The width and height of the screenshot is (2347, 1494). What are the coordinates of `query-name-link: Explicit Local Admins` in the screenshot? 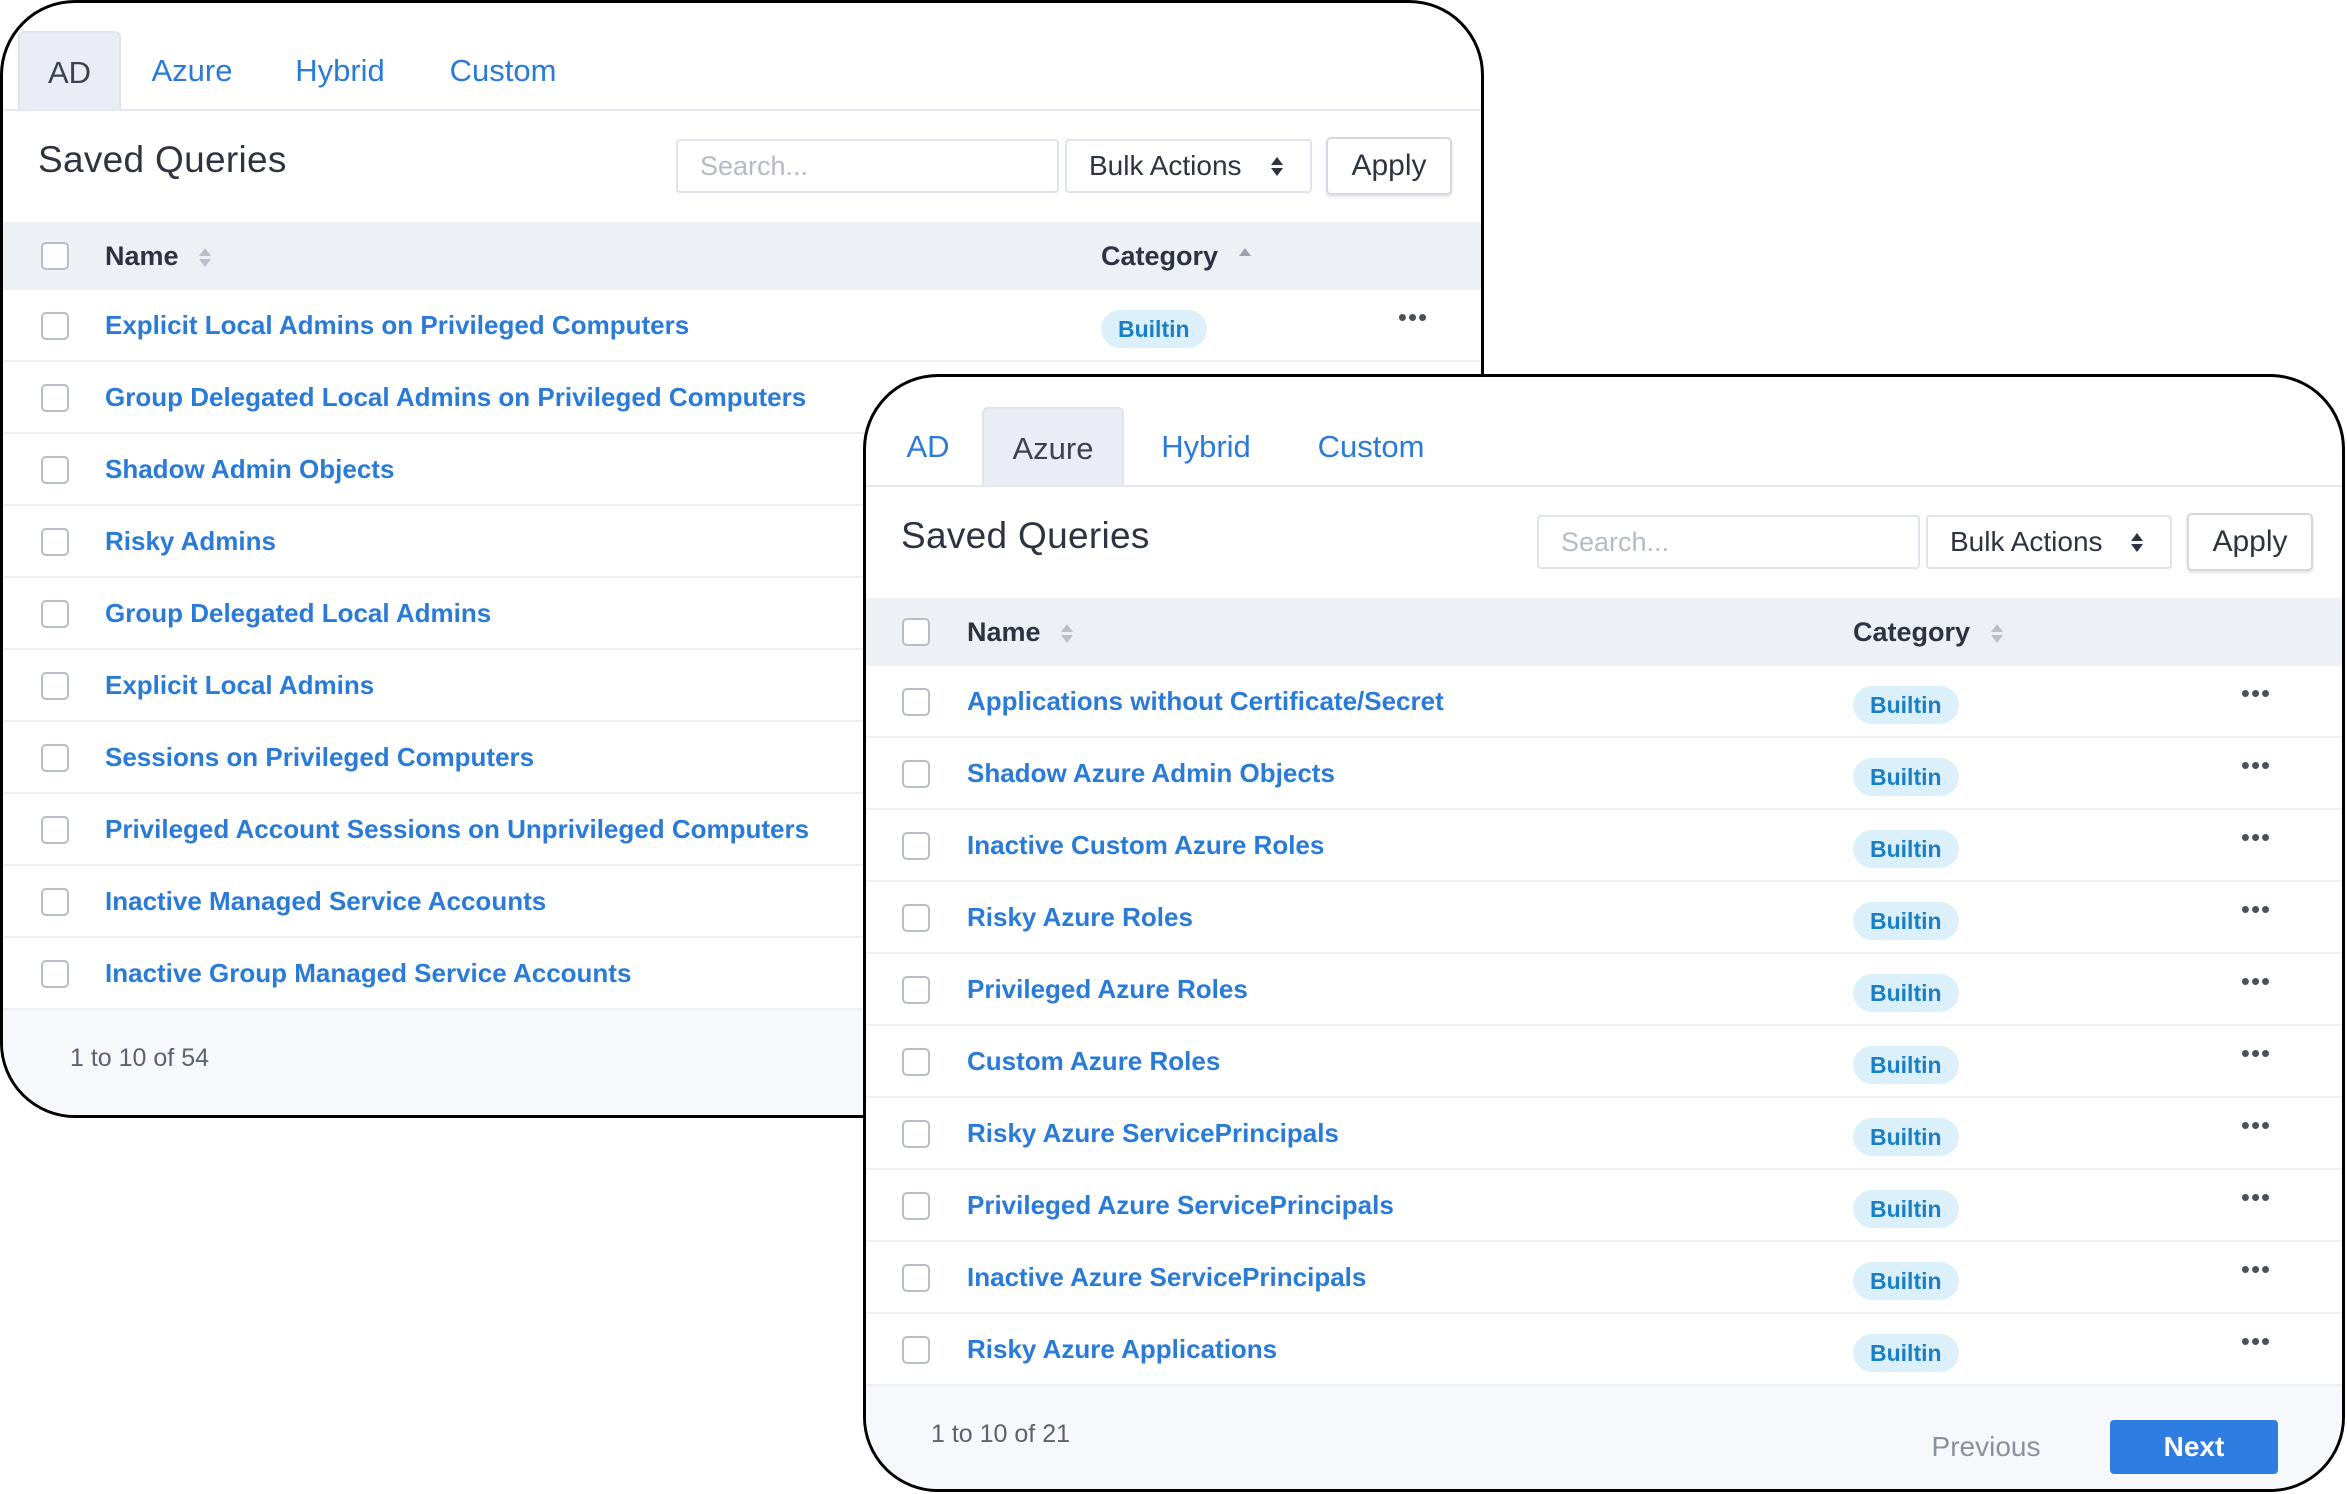 It's located at (239, 685).